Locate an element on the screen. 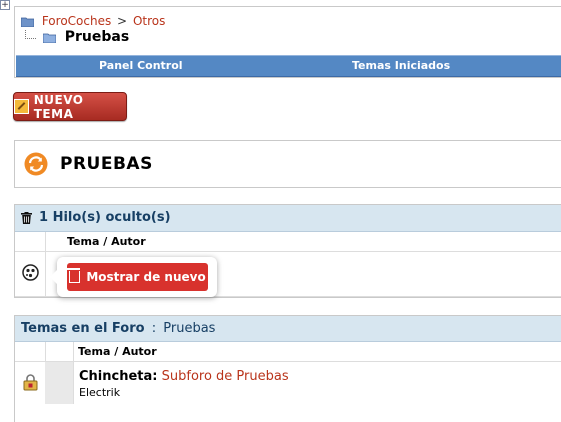 The image size is (561, 422). show-again-button: Mostrar de nuevo is located at coordinates (137, 277).